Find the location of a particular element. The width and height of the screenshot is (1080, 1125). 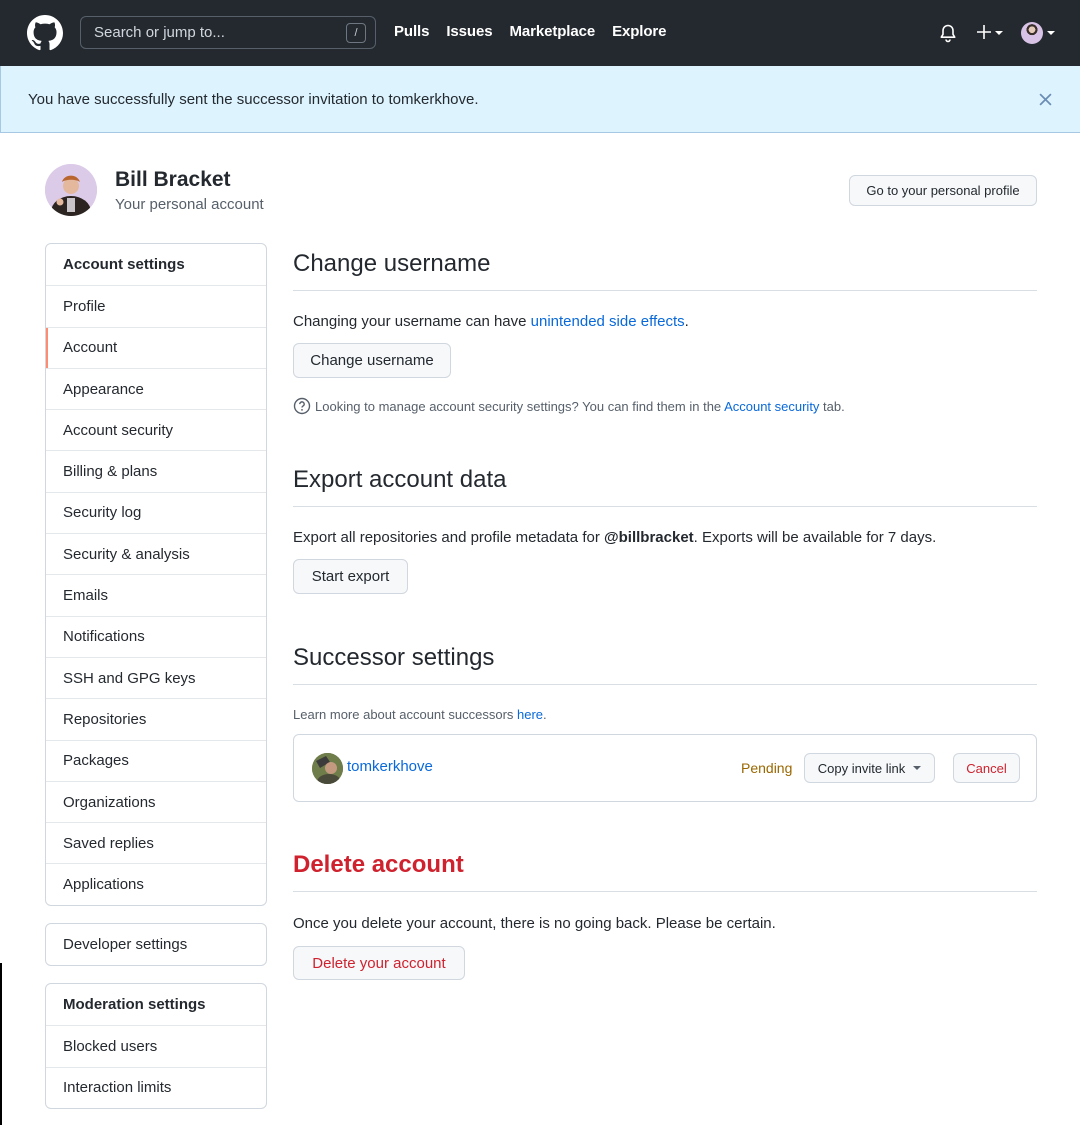

learn-text-after: . is located at coordinates (545, 714).